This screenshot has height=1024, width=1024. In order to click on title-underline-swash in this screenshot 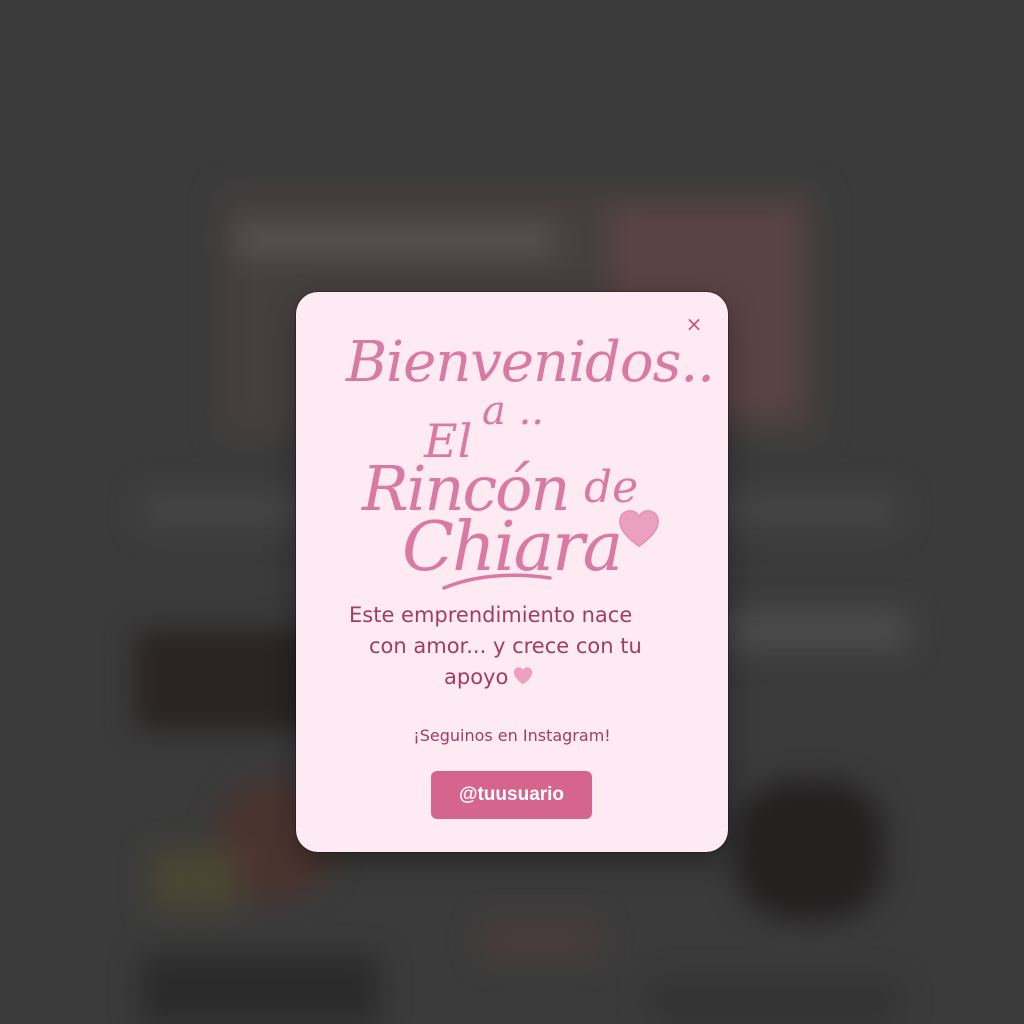, I will do `click(497, 581)`.